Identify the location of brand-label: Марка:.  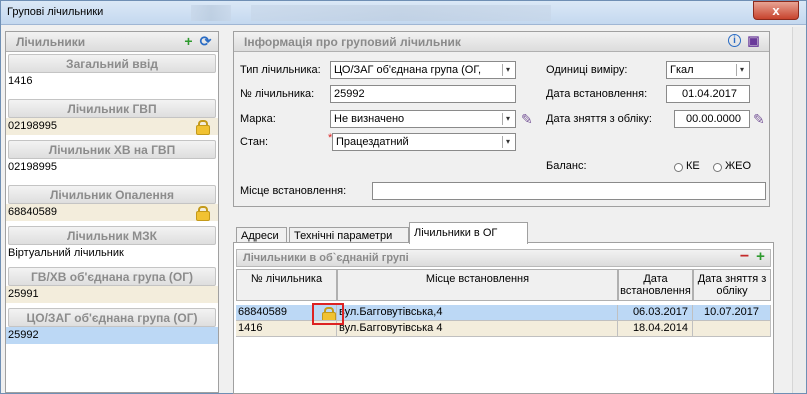
(258, 119).